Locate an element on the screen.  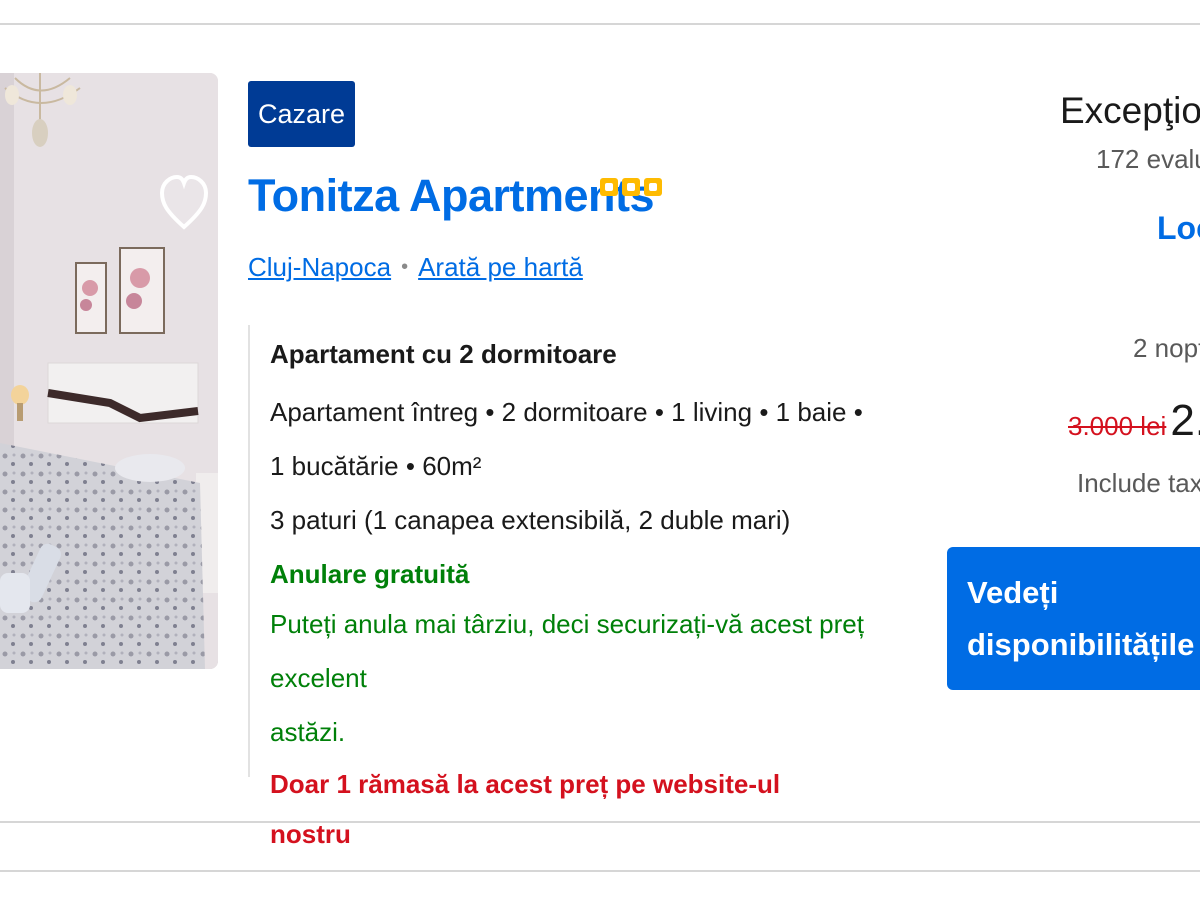
price-row: 3.000 lei 2.9 is located at coordinates (1134, 421).